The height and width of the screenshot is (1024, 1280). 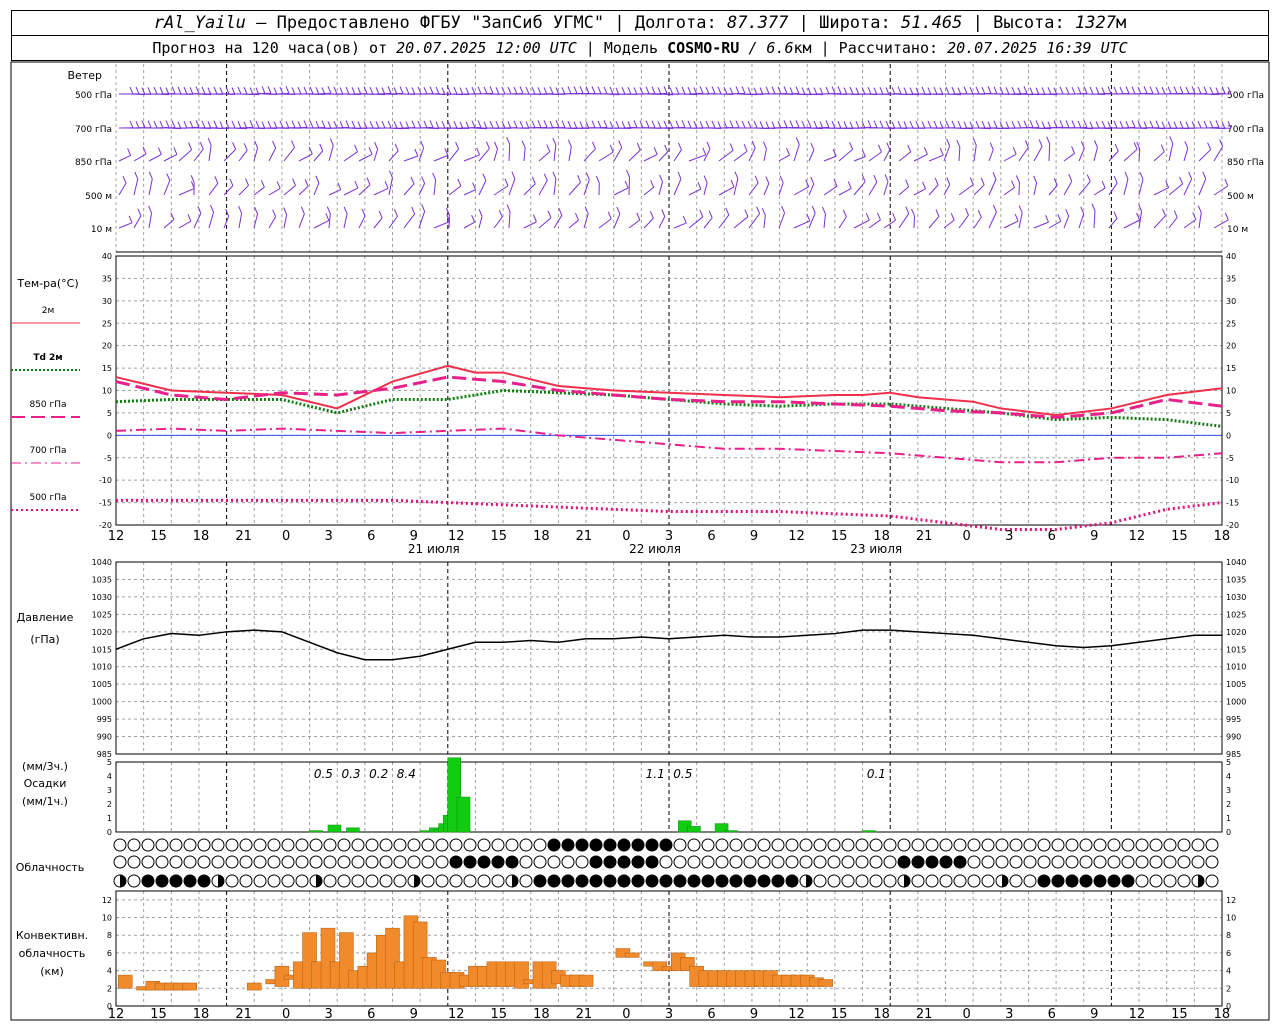 I want to click on conv-ytick-left: 4, so click(x=109, y=971).